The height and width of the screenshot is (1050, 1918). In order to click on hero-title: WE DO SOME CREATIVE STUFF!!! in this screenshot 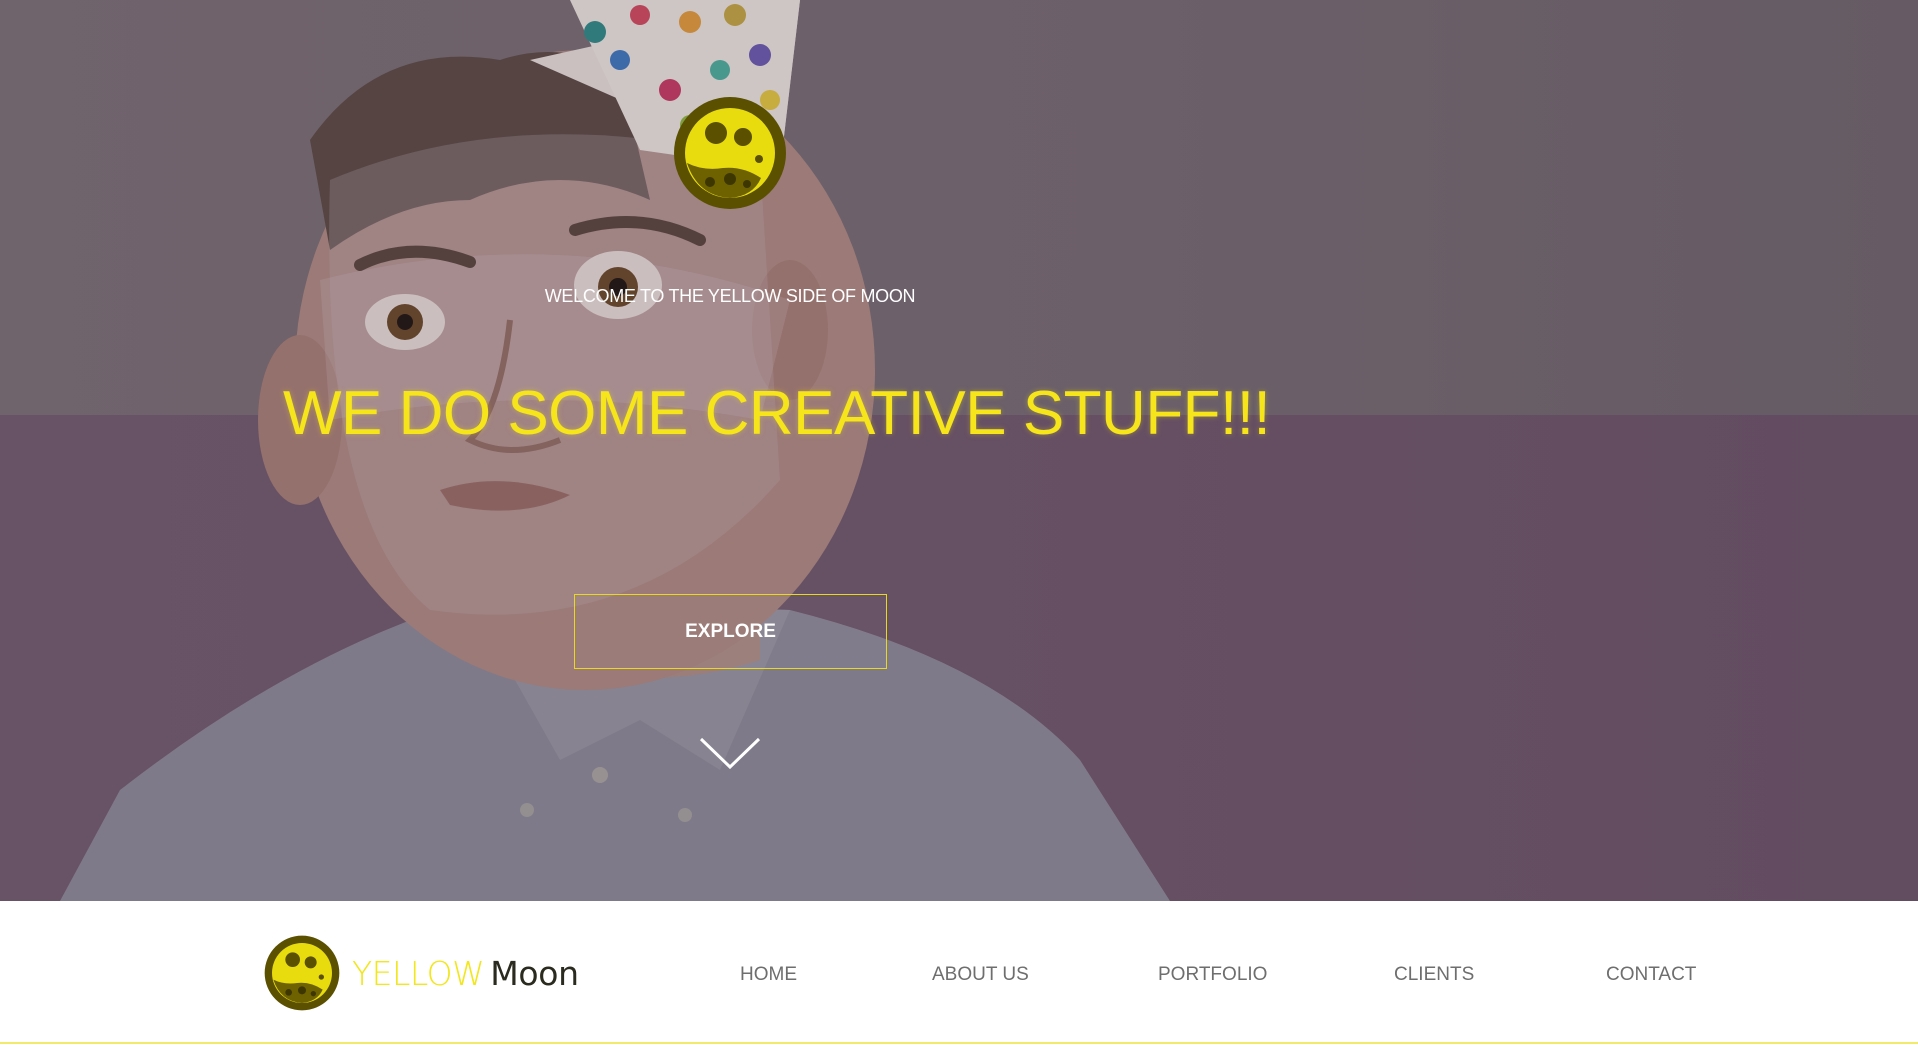, I will do `click(777, 413)`.